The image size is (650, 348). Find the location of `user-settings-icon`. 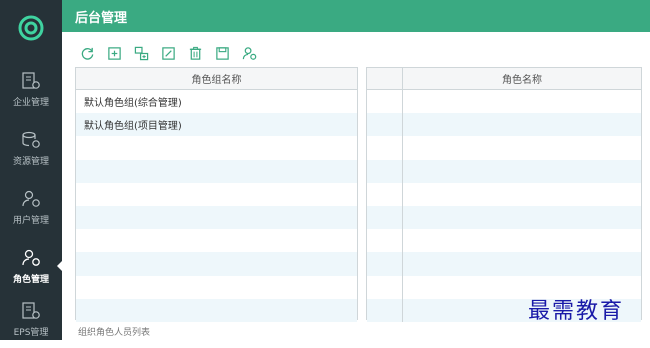

user-settings-icon is located at coordinates (31, 198).